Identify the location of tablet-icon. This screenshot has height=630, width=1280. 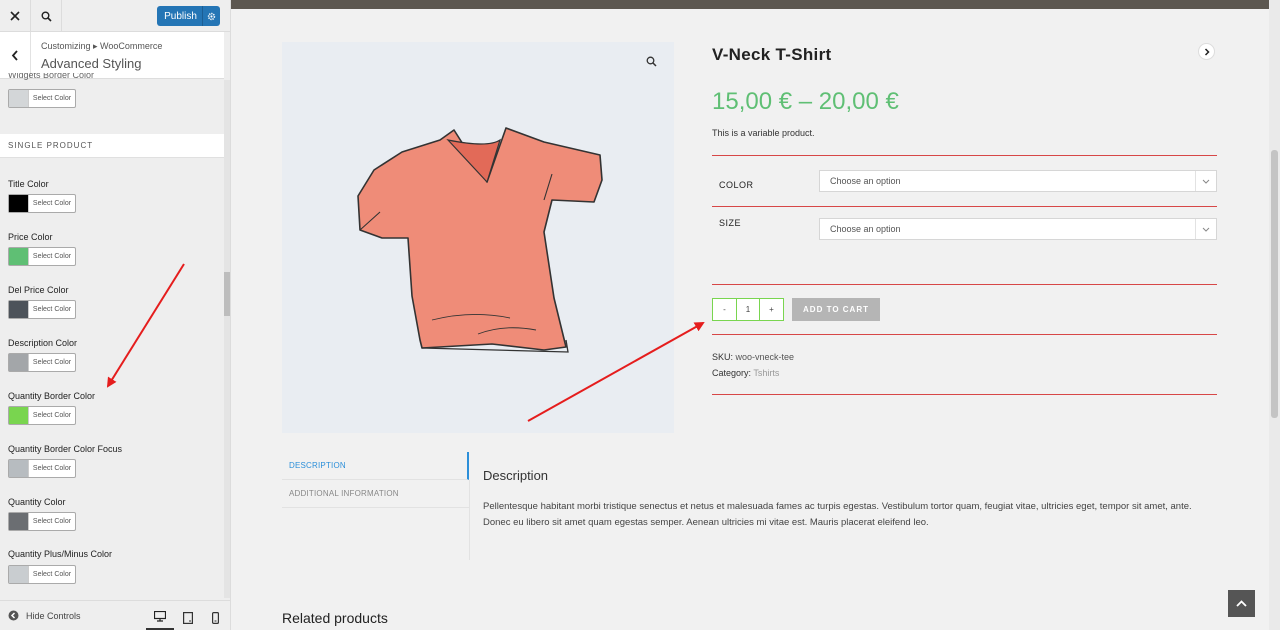
(188, 618).